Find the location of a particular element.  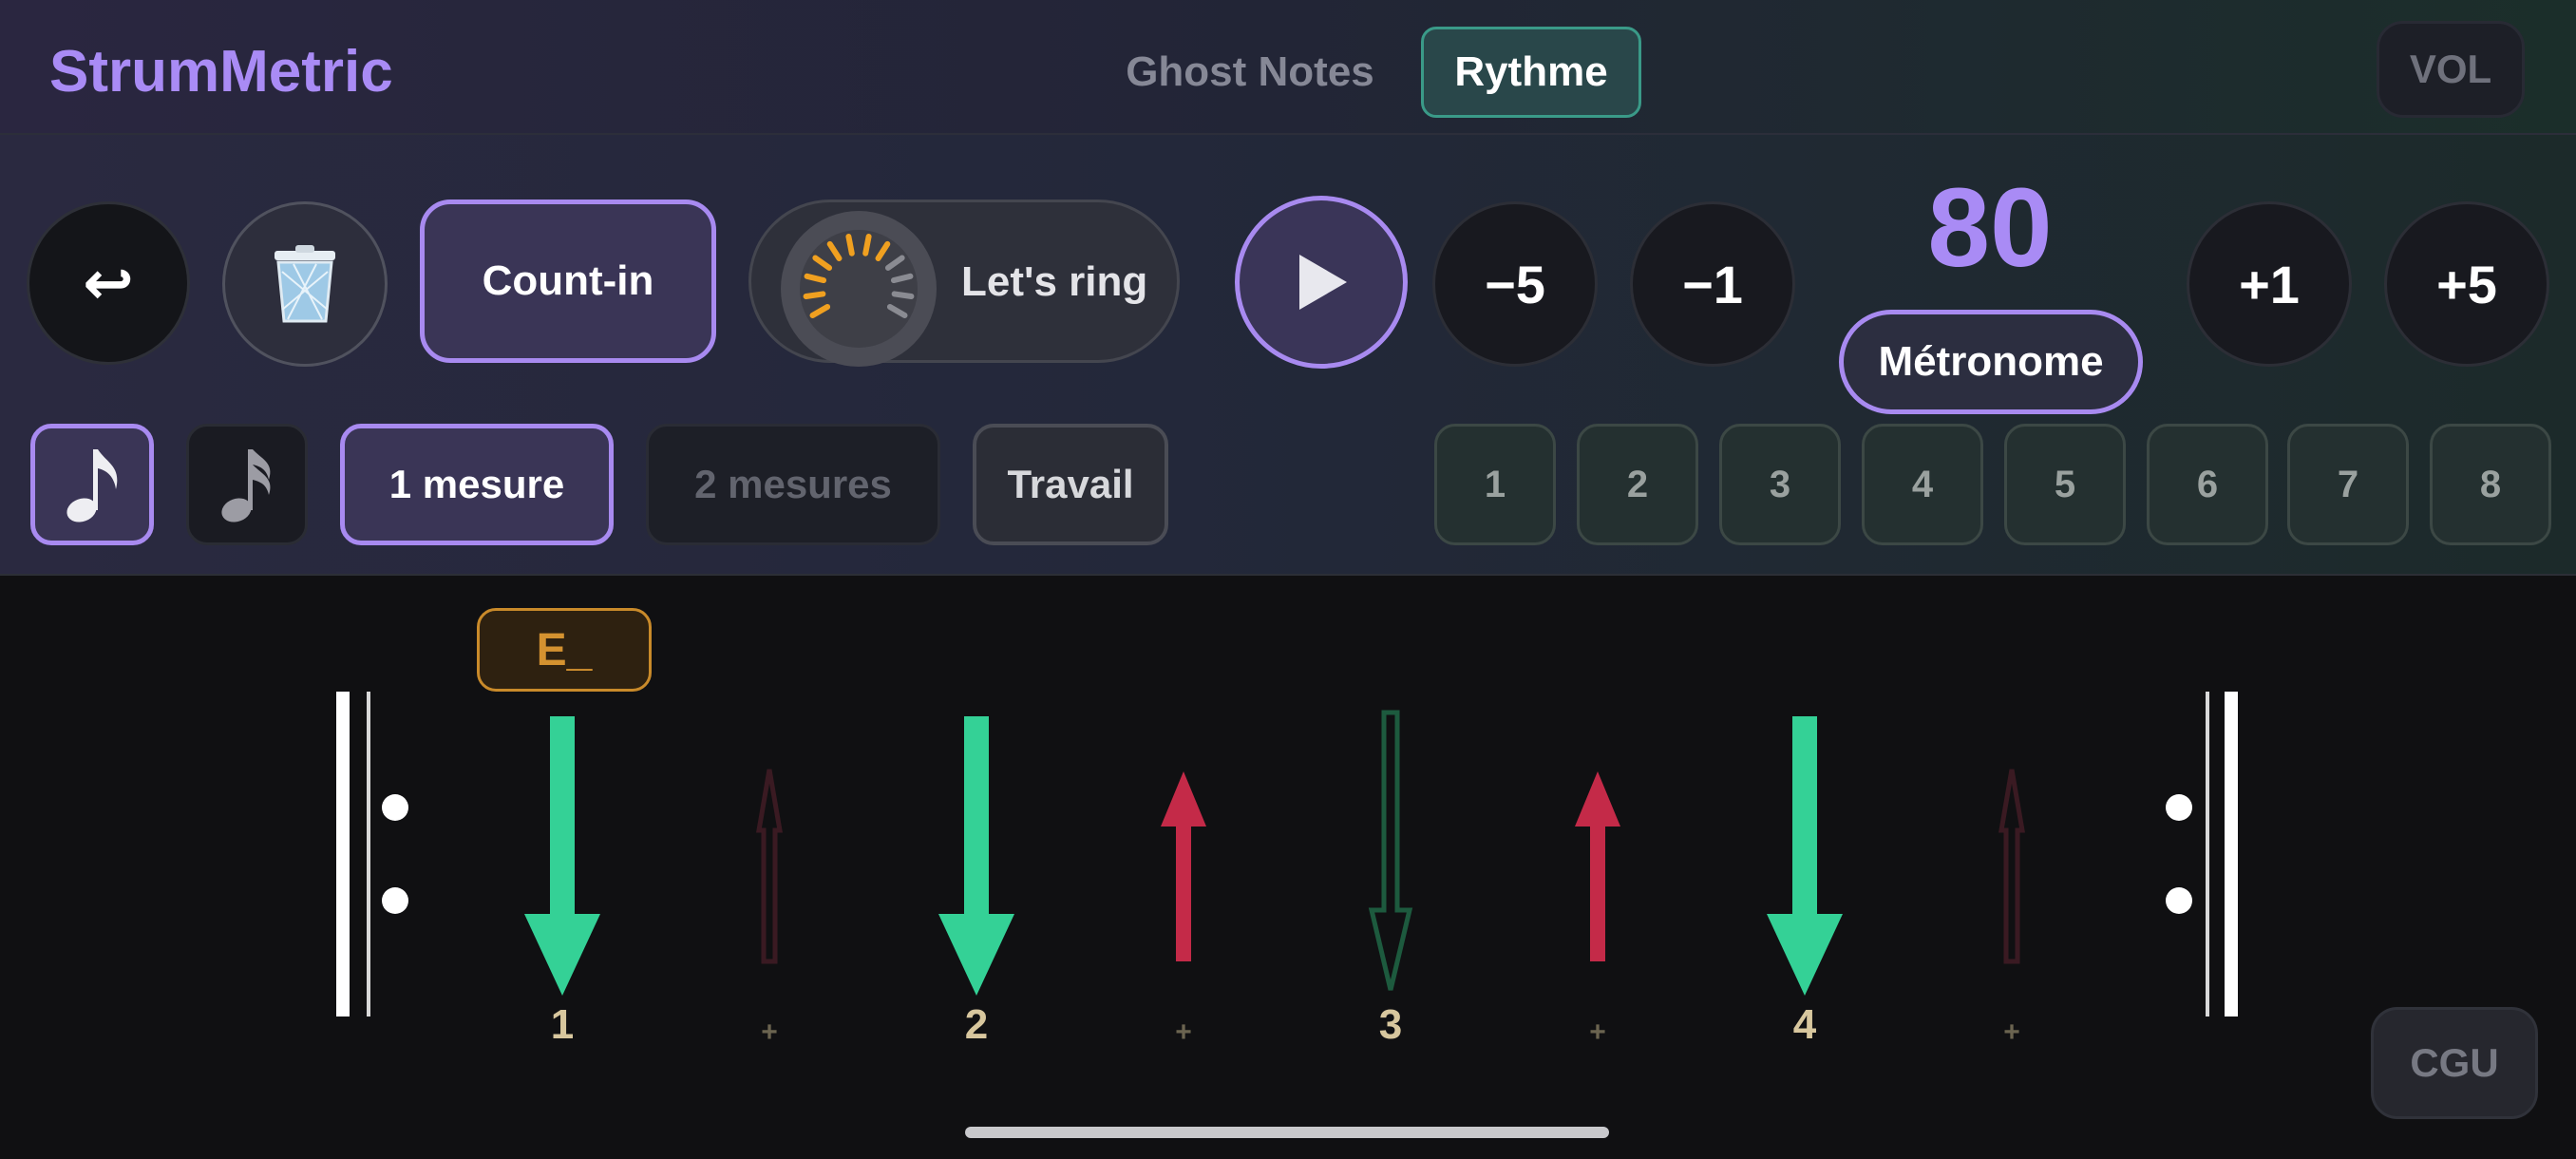

count-in-button: Count-in is located at coordinates (568, 281).